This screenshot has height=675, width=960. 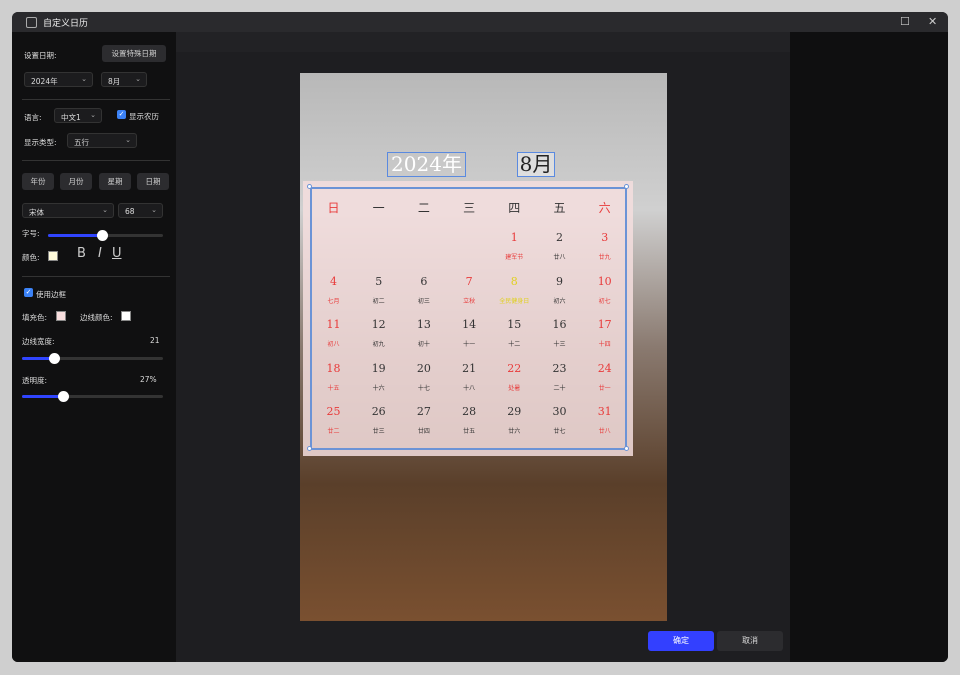 I want to click on calendar-day: 7 立秋, so click(x=469, y=290).